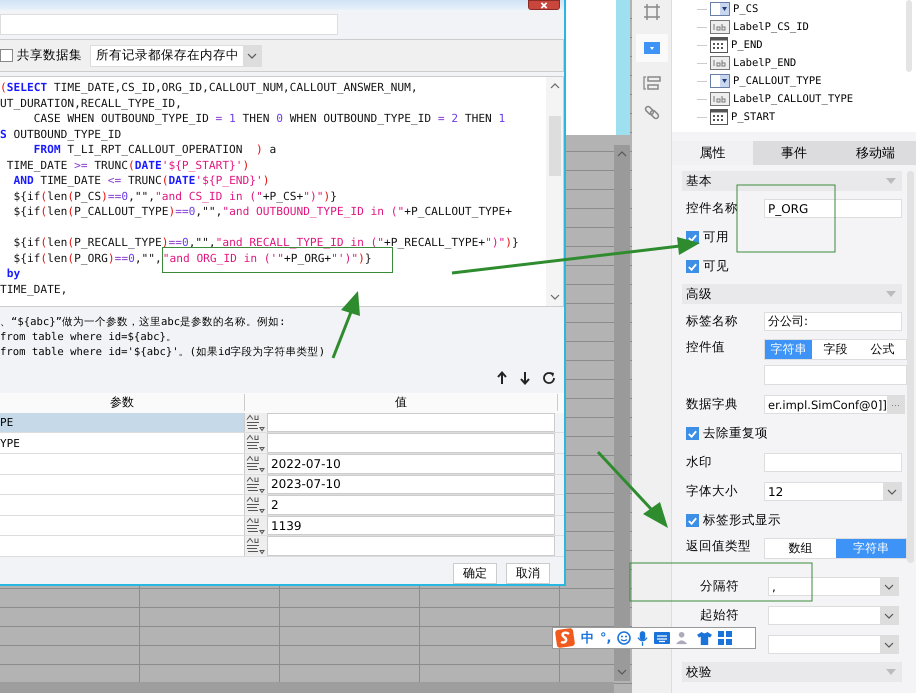  Describe the element at coordinates (122, 422) in the screenshot. I see `table-cell: PE` at that location.